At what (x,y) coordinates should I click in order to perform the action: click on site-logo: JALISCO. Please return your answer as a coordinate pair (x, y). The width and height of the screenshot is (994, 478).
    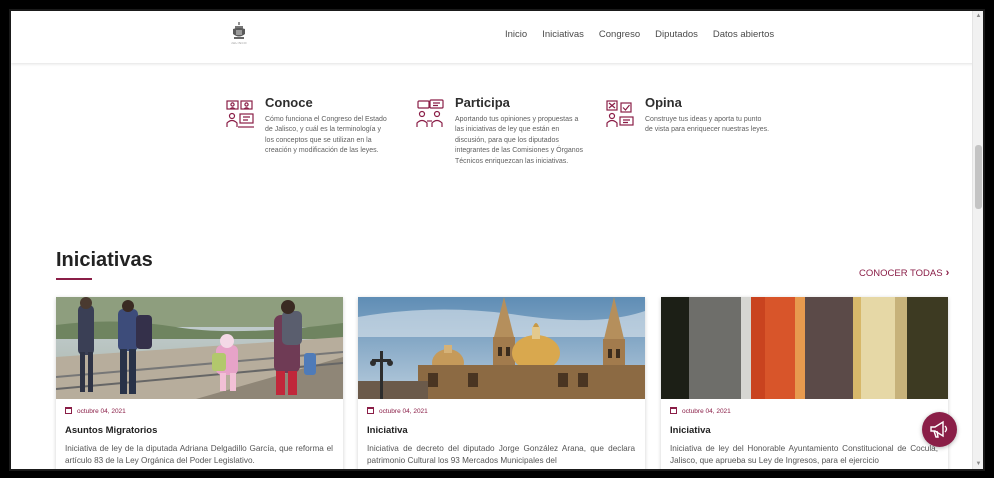
    Looking at the image, I should click on (239, 38).